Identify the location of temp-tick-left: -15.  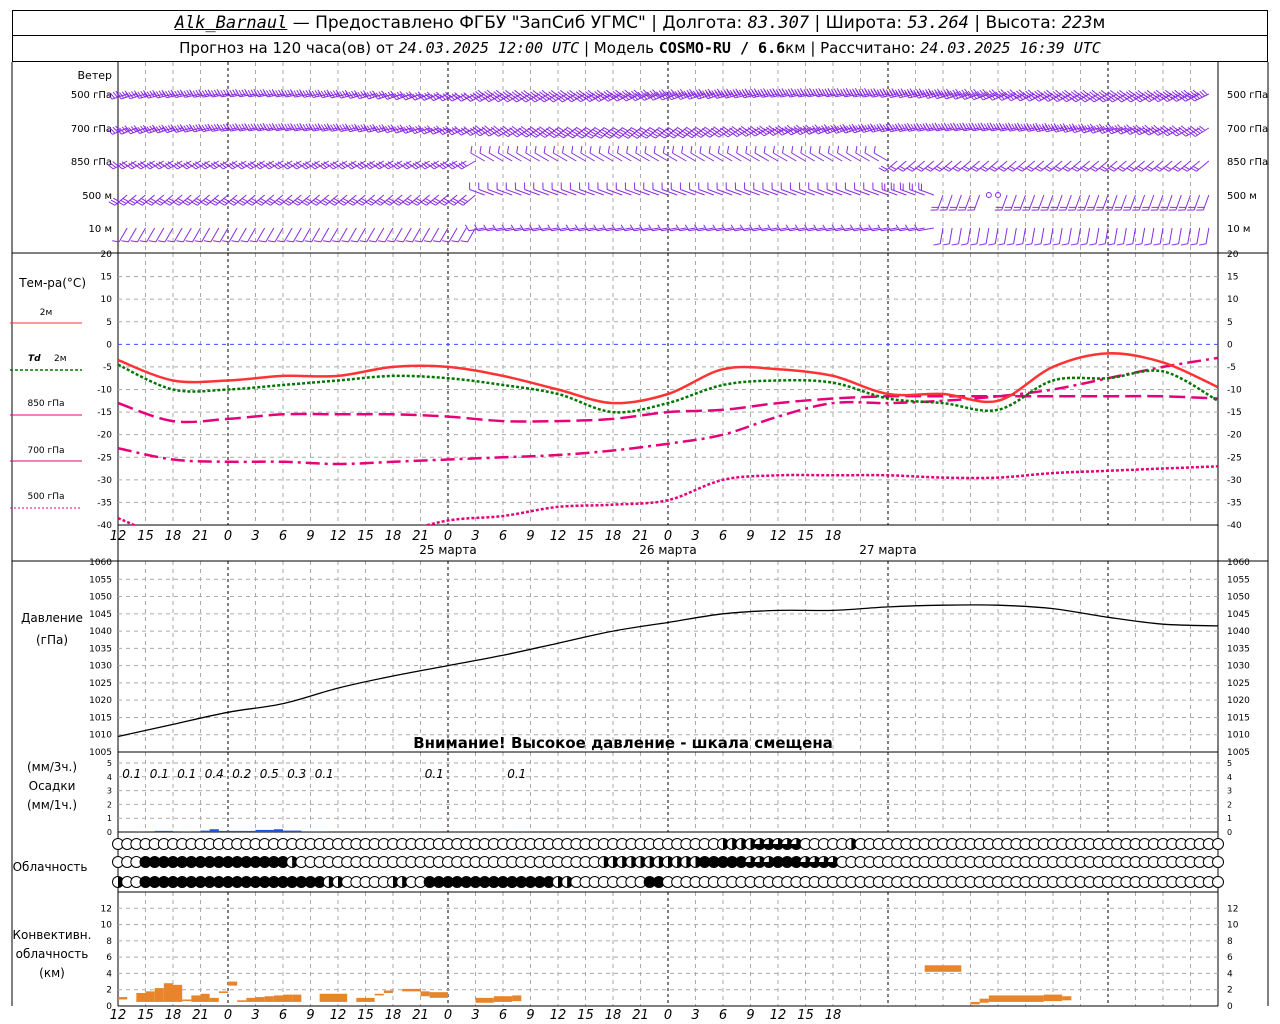
(104, 413).